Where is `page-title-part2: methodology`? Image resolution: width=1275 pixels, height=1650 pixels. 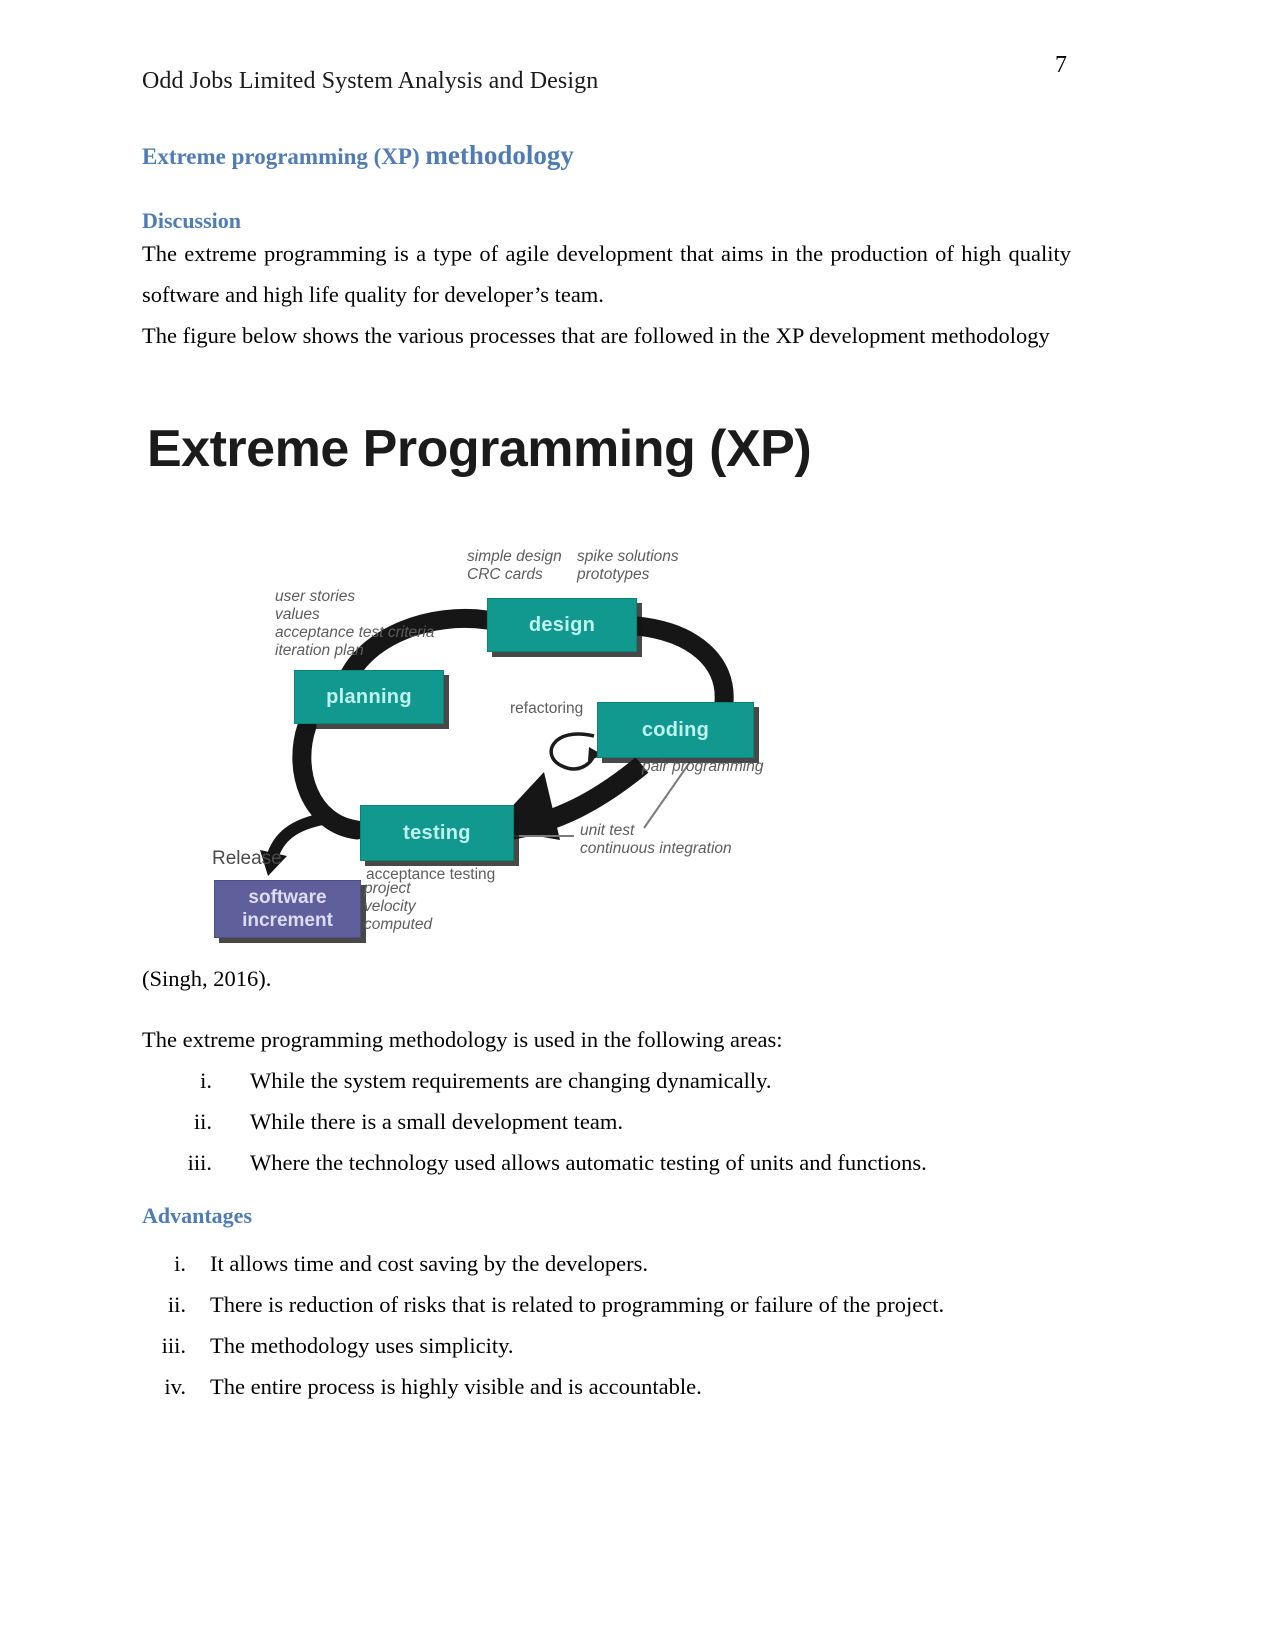
page-title-part2: methodology is located at coordinates (499, 155).